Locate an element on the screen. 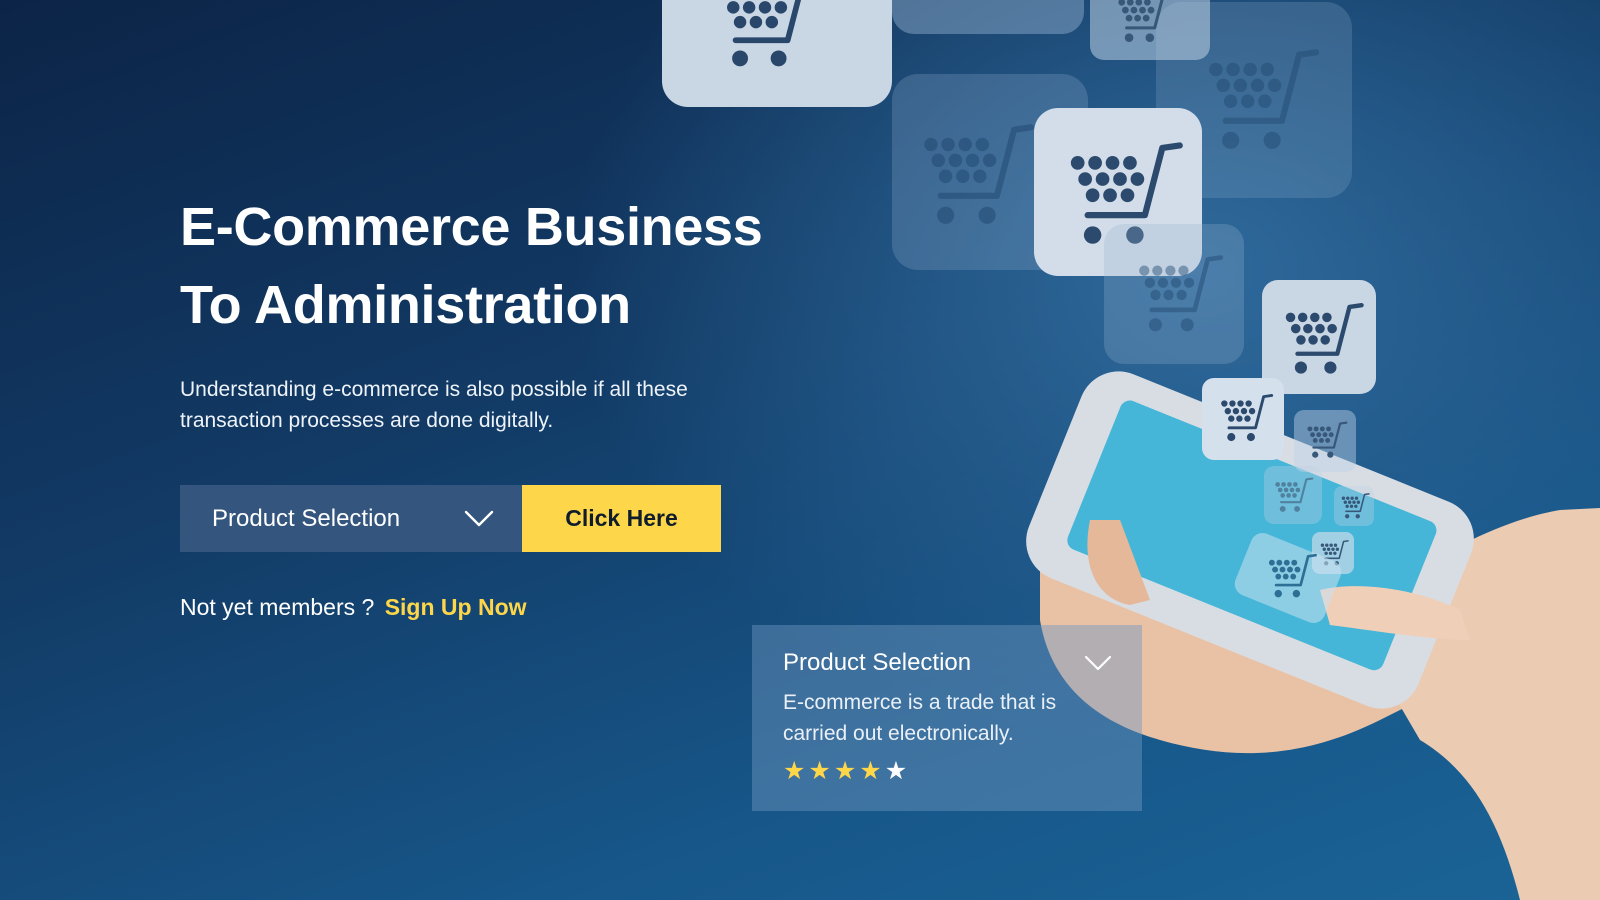 This screenshot has width=1600, height=900. sign-up-link: Sign Up Now is located at coordinates (456, 607).